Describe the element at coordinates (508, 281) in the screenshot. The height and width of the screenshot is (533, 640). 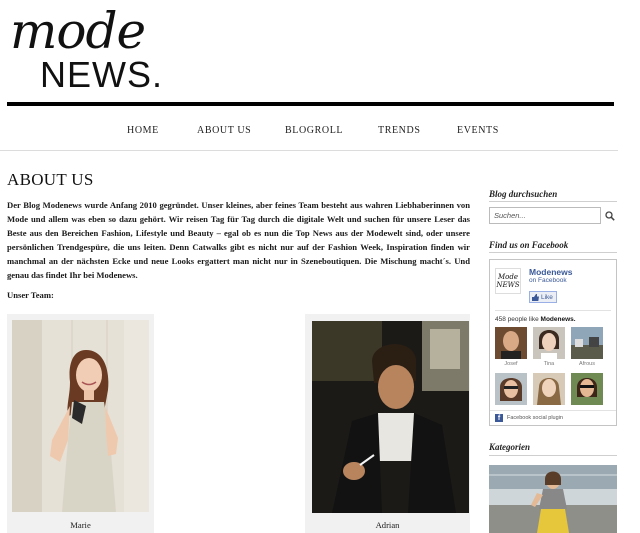
I see `facebook-page-logo: Mode NEWS` at that location.